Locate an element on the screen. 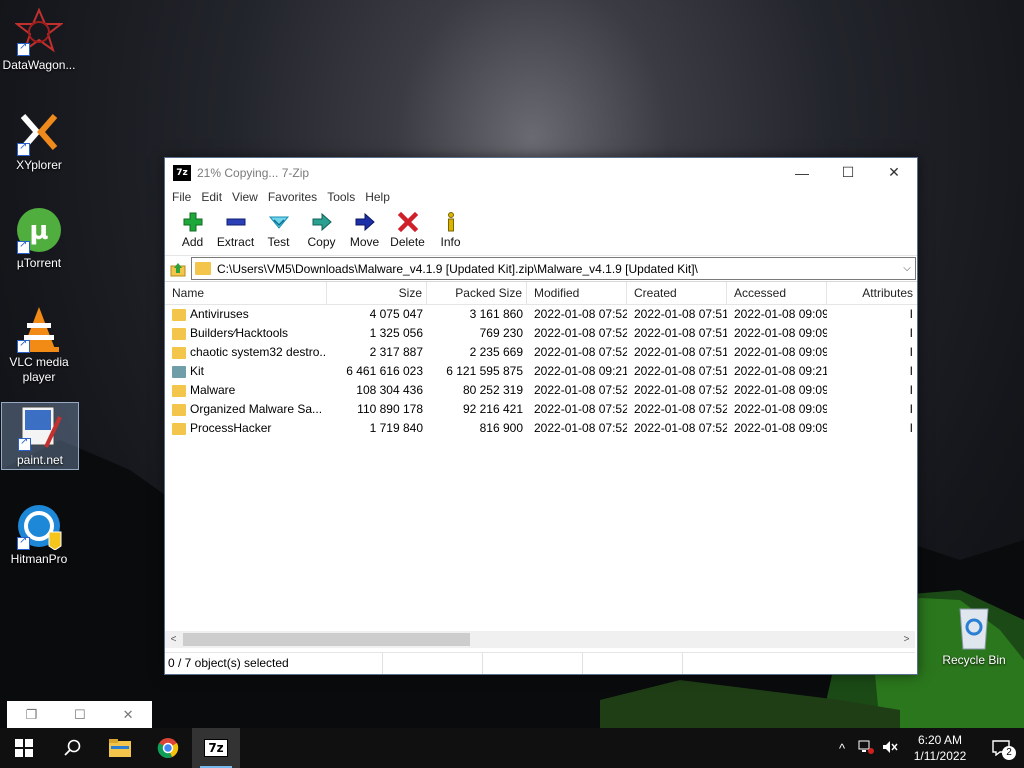 The image size is (1024, 768). cell-modified: 2022-01-08 09:21 is located at coordinates (580, 371).